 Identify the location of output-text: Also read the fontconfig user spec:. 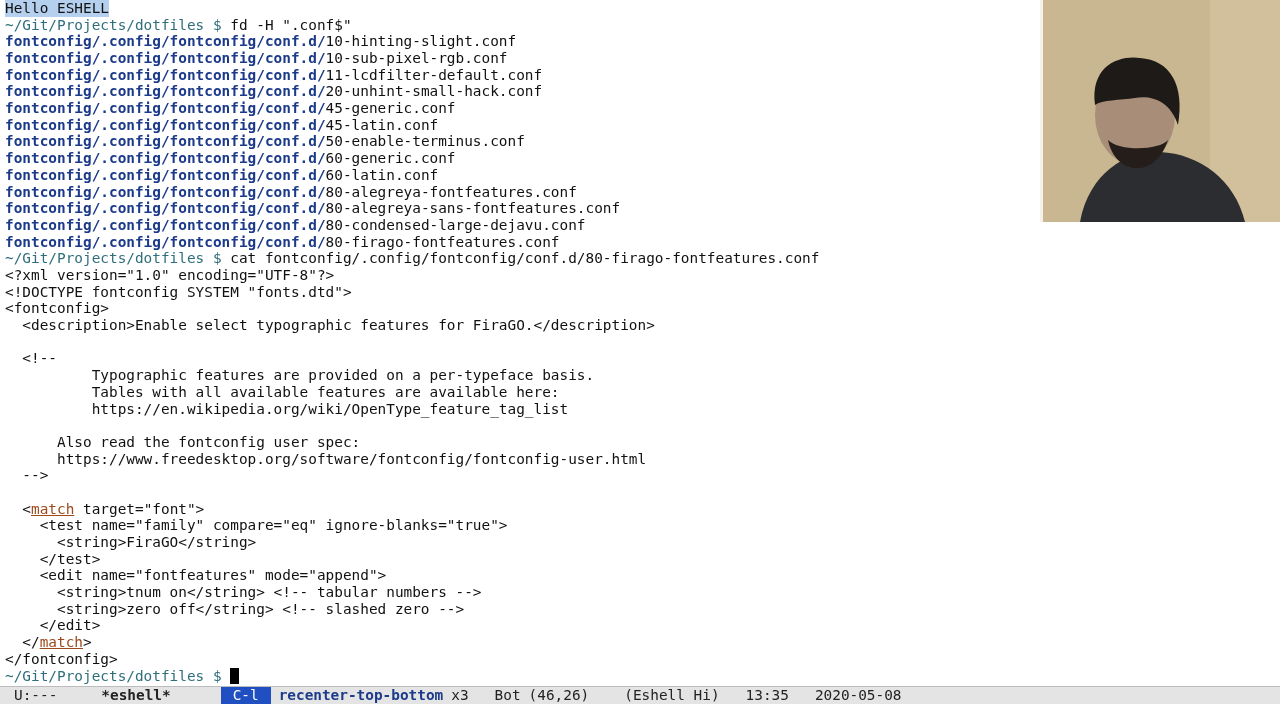
(208, 442).